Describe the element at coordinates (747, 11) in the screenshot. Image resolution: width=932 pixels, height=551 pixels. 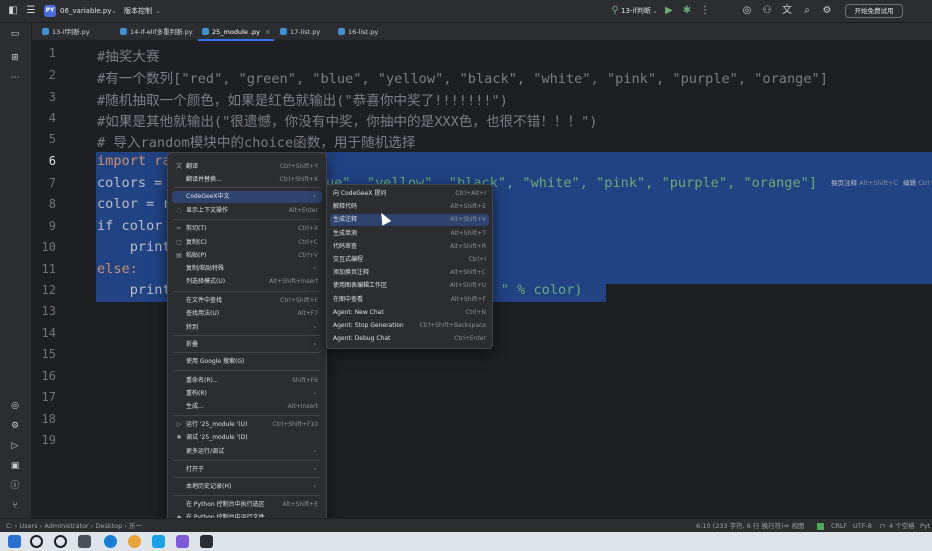
I see `codegeex-icon: ◎` at that location.